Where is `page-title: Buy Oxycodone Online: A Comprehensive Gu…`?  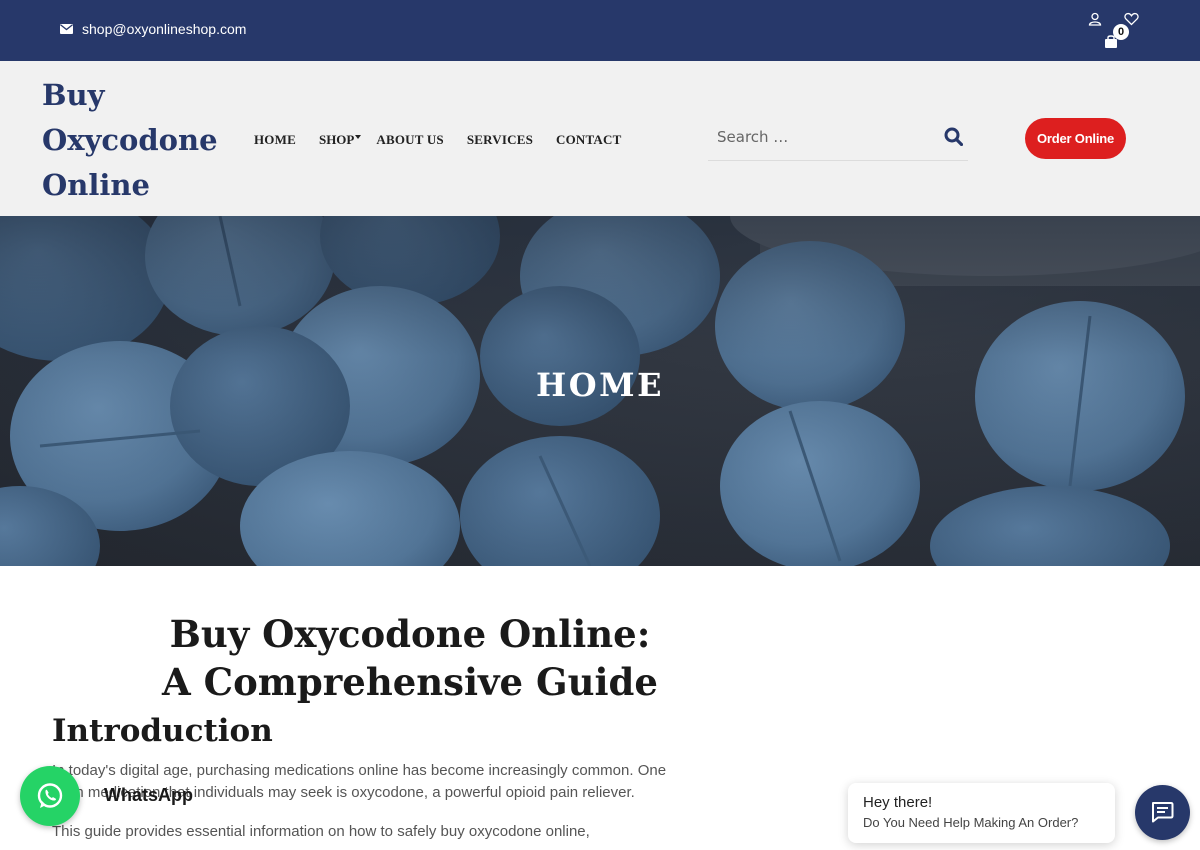
page-title: Buy Oxycodone Online: A Comprehensive Gu… is located at coordinates (410, 658).